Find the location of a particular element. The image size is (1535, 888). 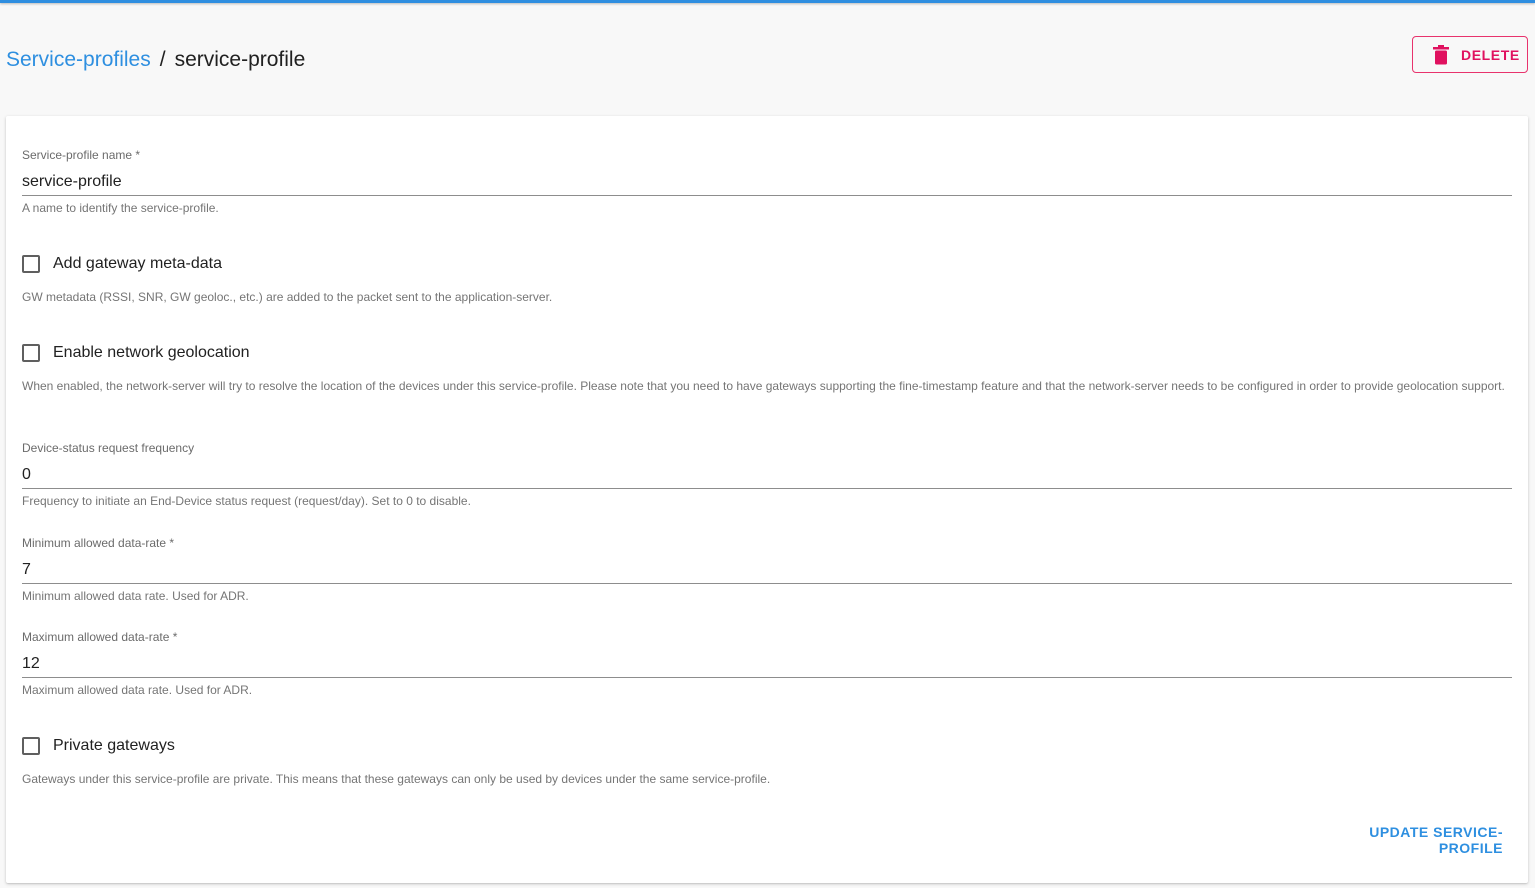

max-data-rate-input is located at coordinates (767, 664).